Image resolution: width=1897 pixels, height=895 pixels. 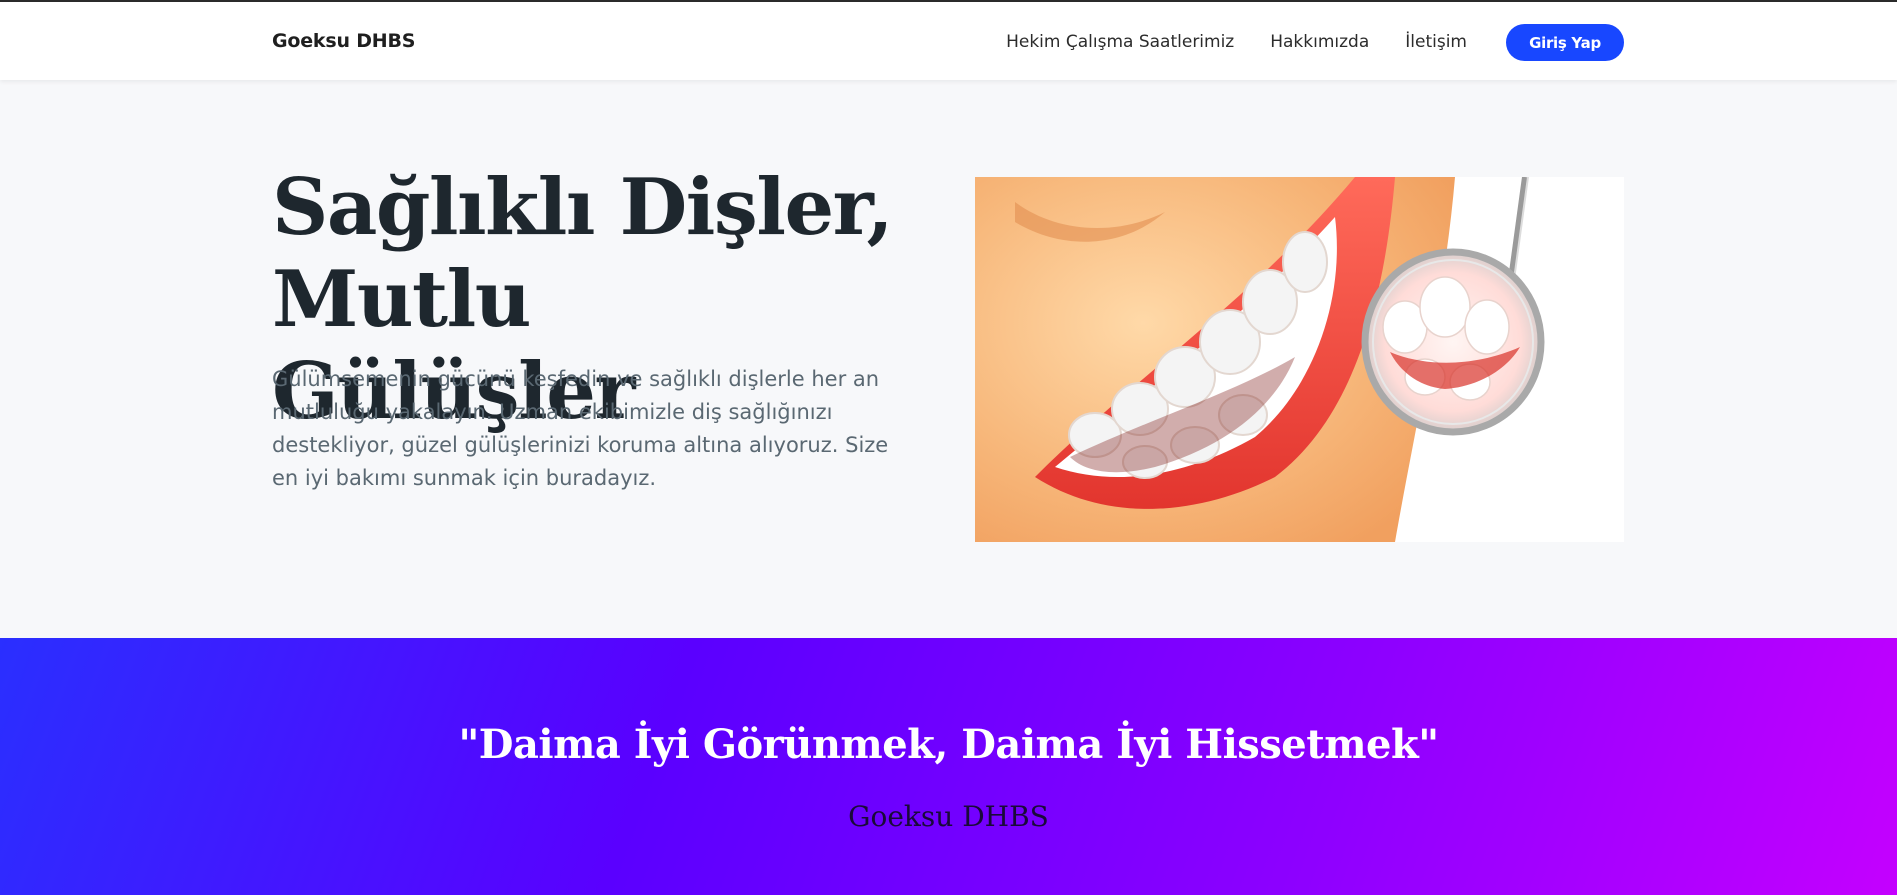 What do you see at coordinates (1319, 42) in the screenshot?
I see `nav-link-about: Hakkımızda` at bounding box center [1319, 42].